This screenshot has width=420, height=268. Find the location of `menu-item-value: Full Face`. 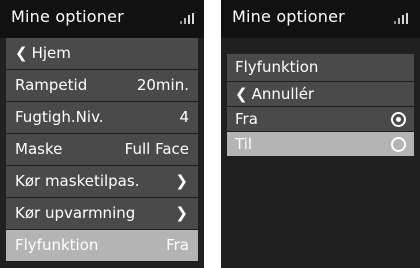

menu-item-value: Full Face is located at coordinates (156, 149).